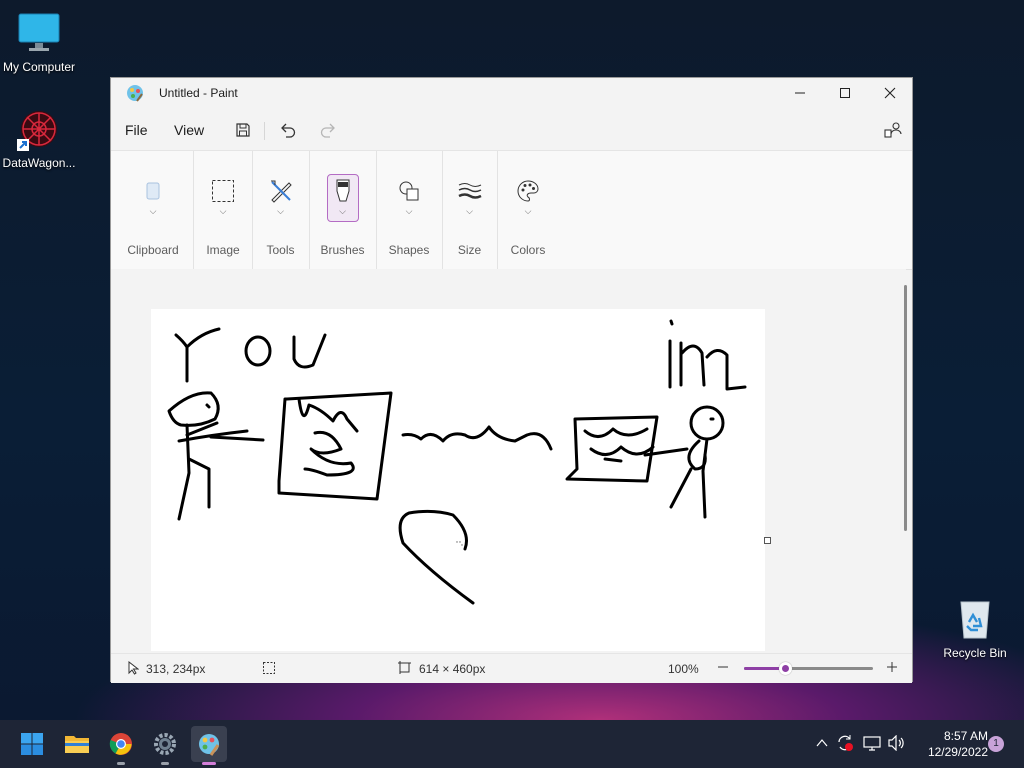 The image size is (1024, 768). Describe the element at coordinates (280, 250) in the screenshot. I see `ribbon-group-label: Tools` at that location.